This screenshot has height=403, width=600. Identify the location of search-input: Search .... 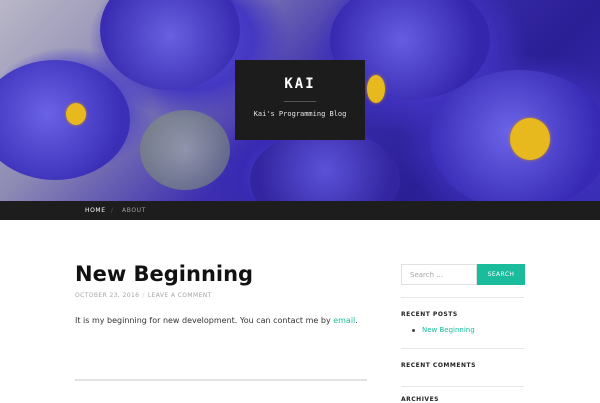
(439, 274).